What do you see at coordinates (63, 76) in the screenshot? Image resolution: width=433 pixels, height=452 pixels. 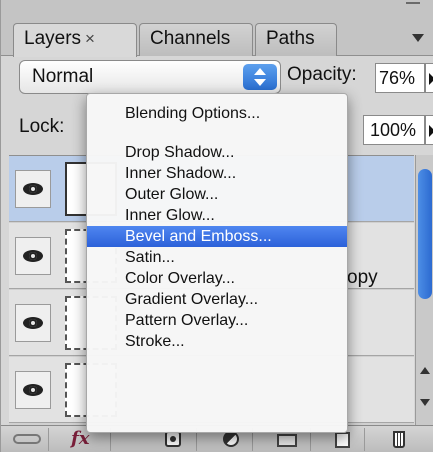 I see `blend-mode-value: Normal` at bounding box center [63, 76].